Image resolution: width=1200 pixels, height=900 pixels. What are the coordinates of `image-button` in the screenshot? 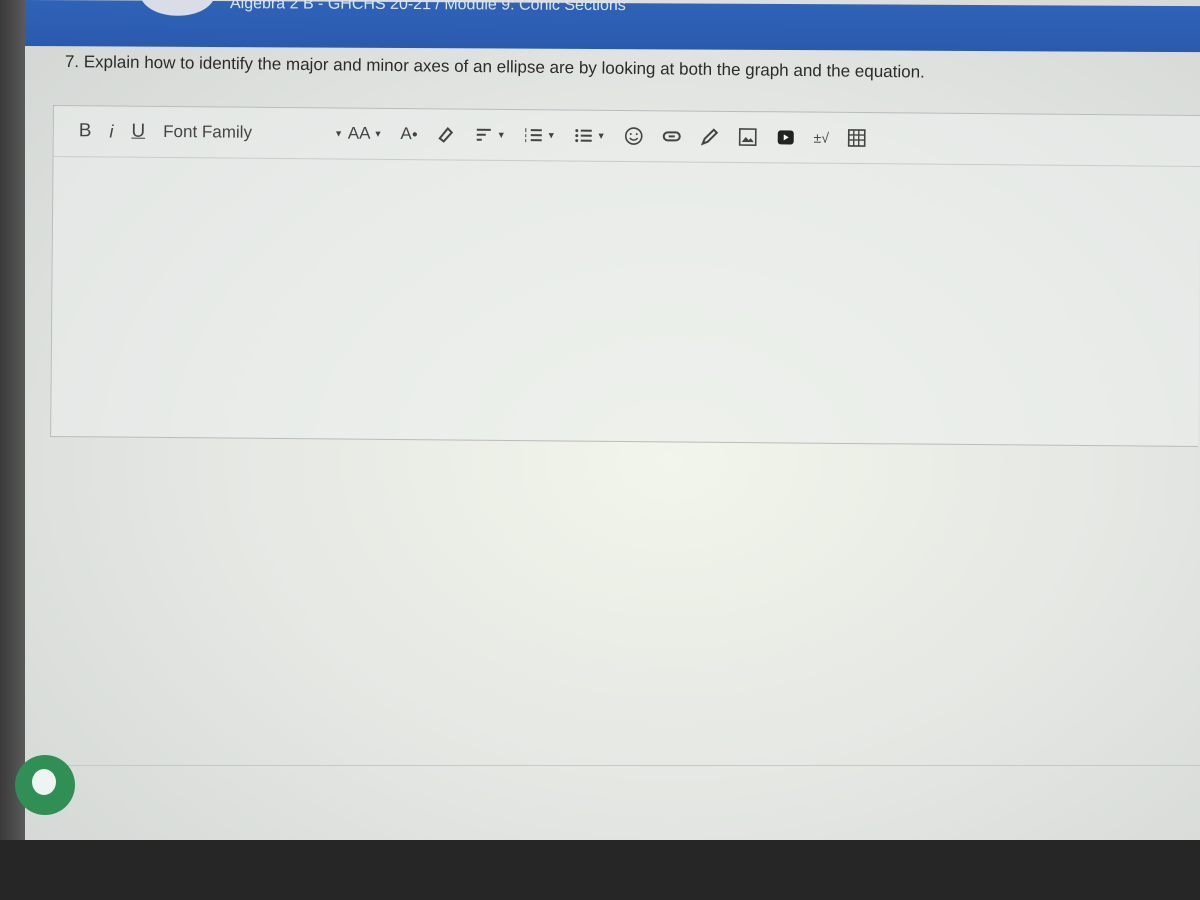 It's located at (747, 137).